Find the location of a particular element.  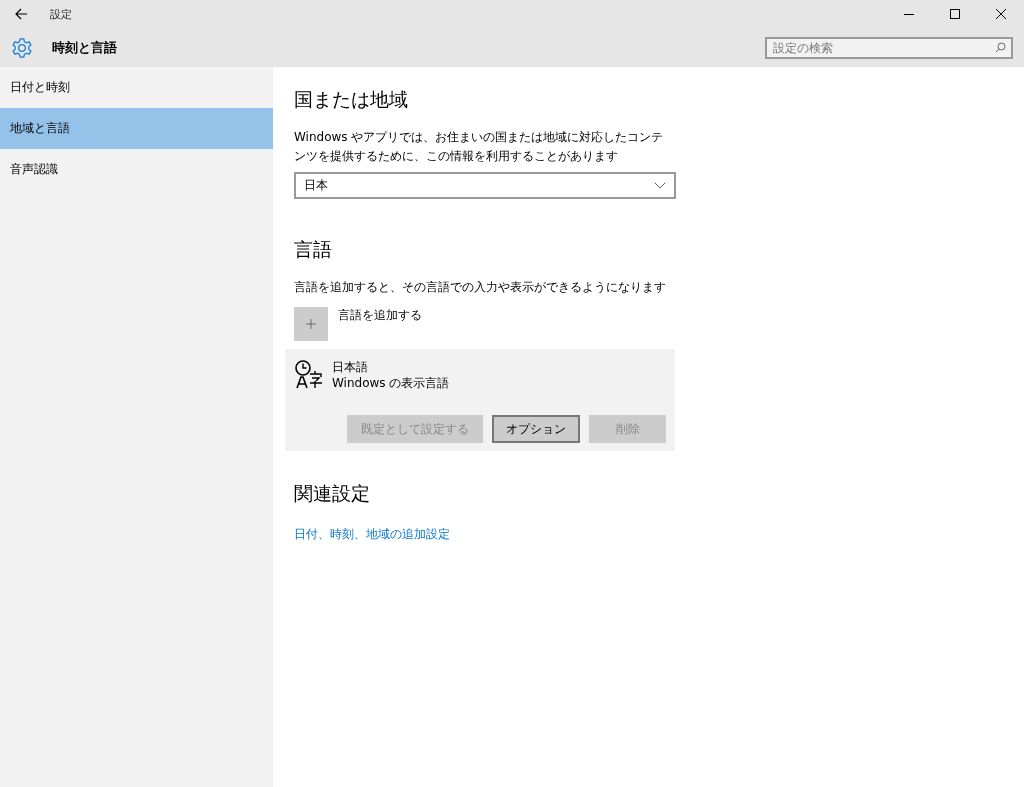

plus-icon is located at coordinates (311, 324).